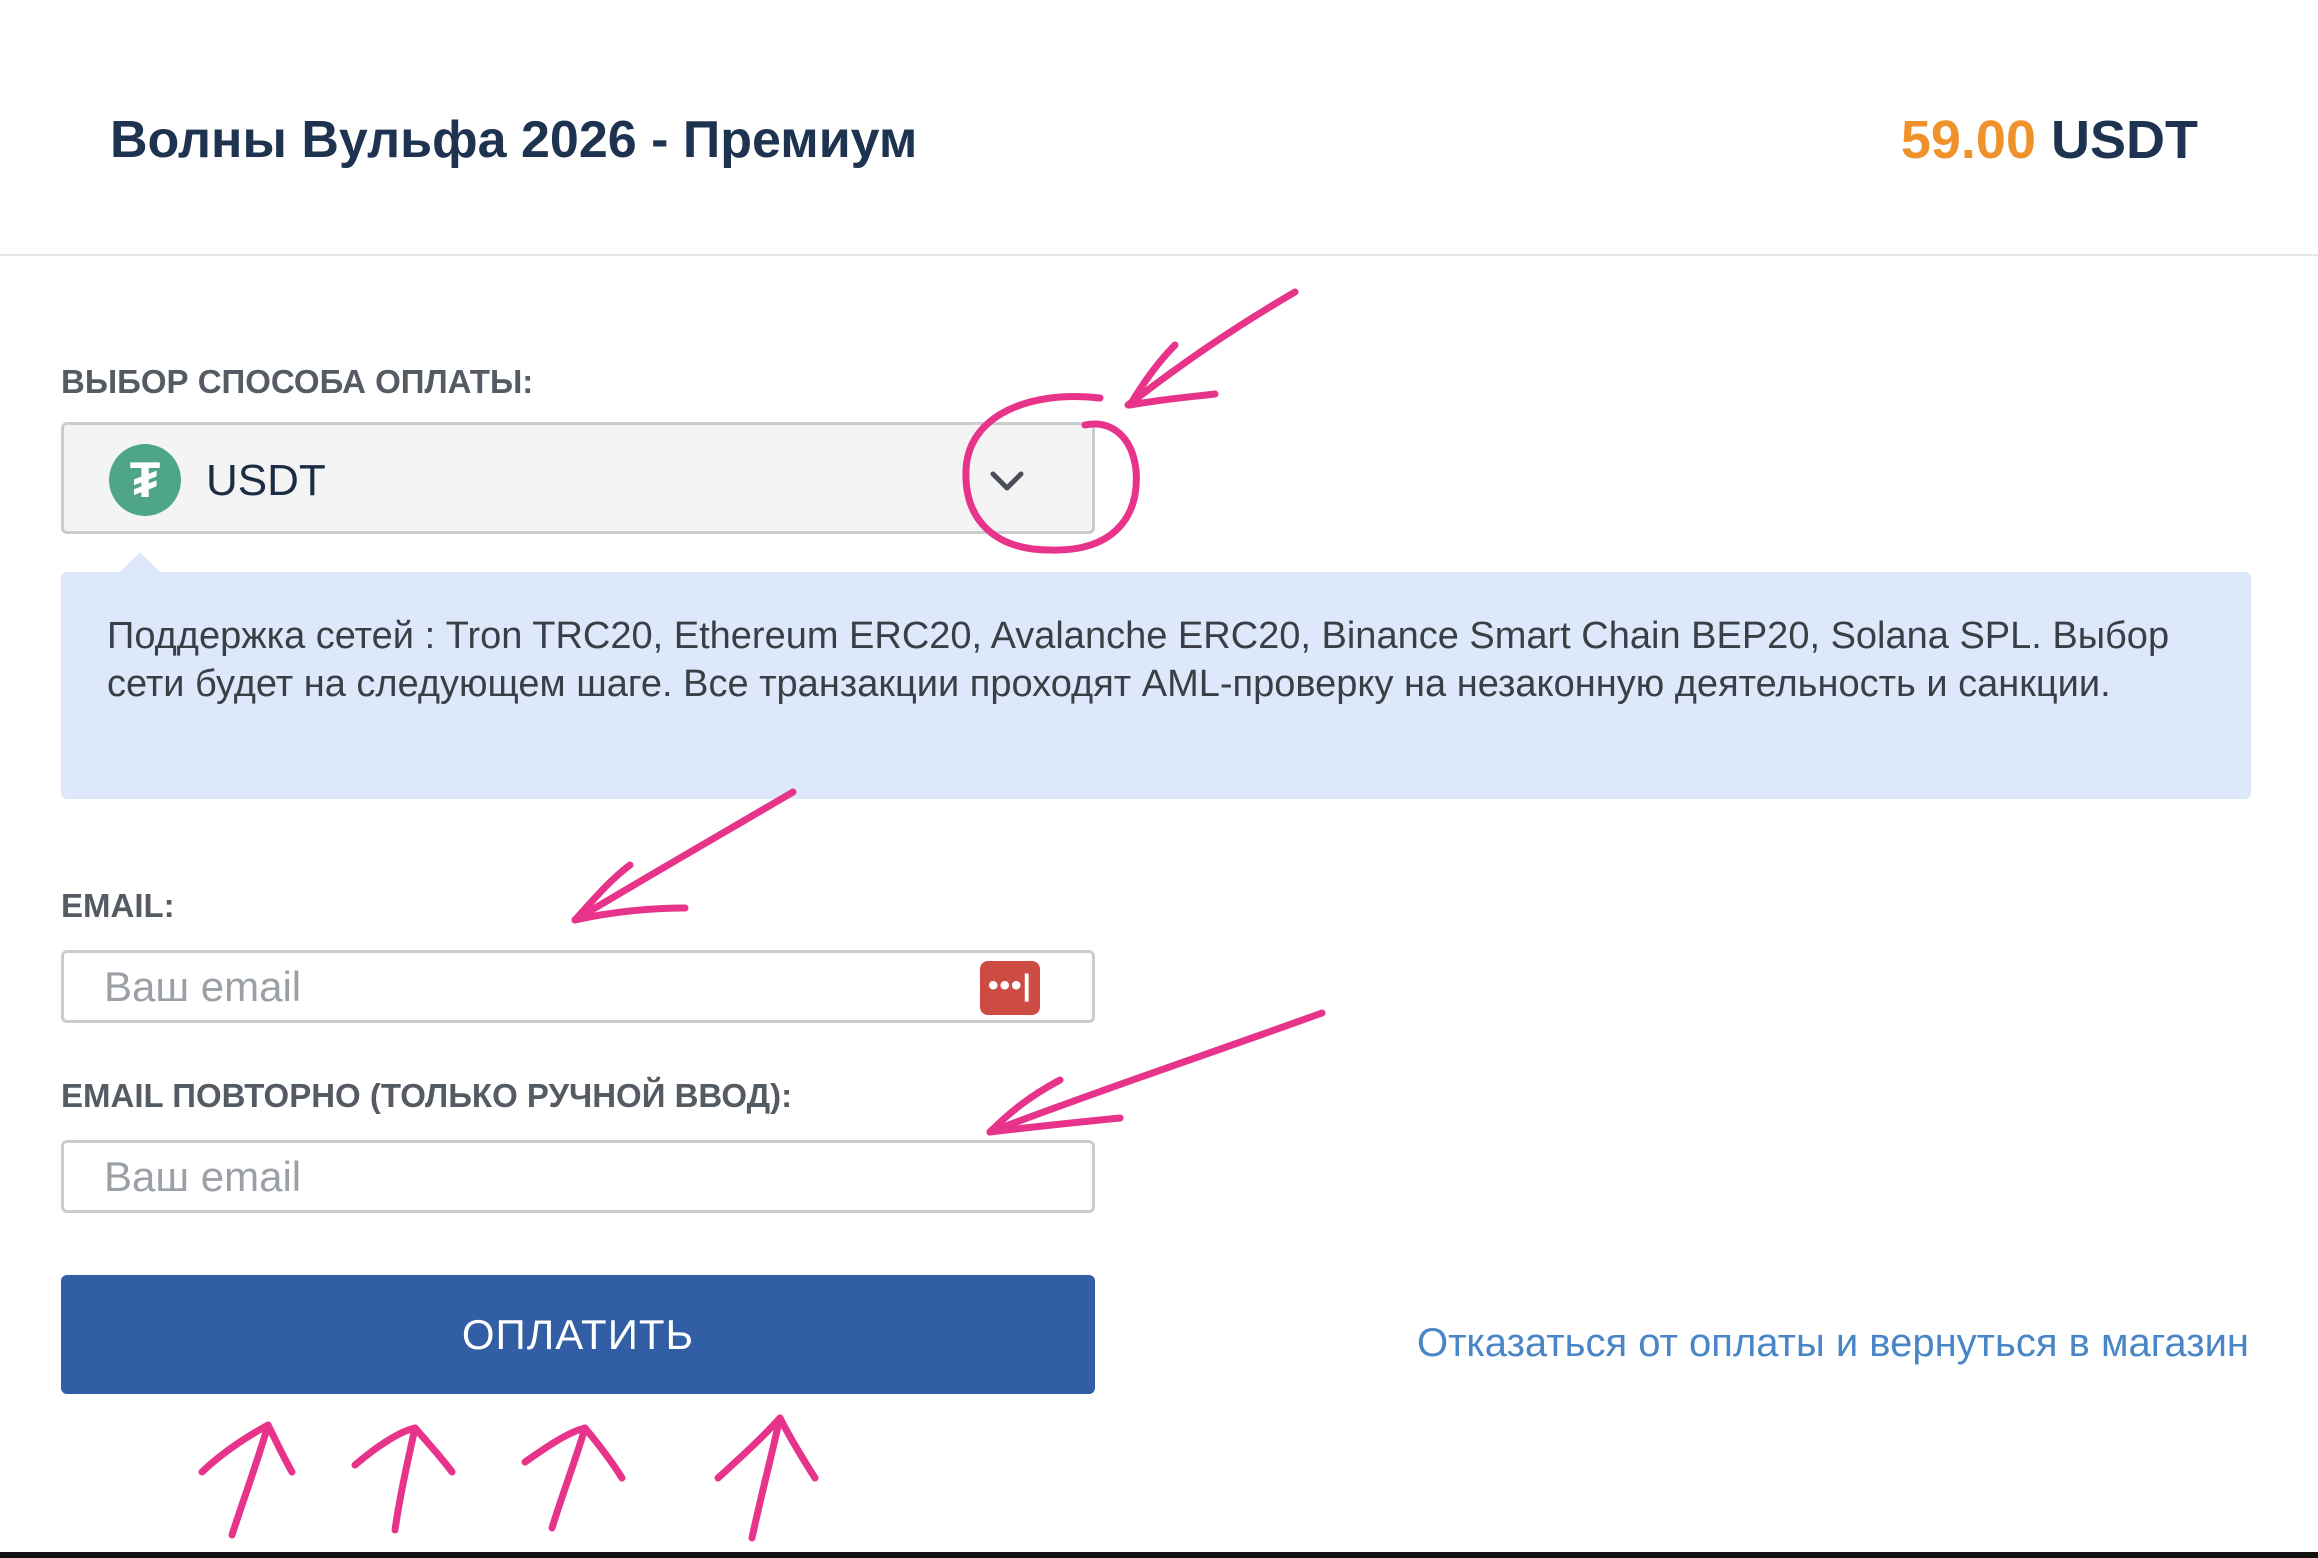 The height and width of the screenshot is (1558, 2318). Describe the element at coordinates (544, 1176) in the screenshot. I see `email-repeat-input` at that location.